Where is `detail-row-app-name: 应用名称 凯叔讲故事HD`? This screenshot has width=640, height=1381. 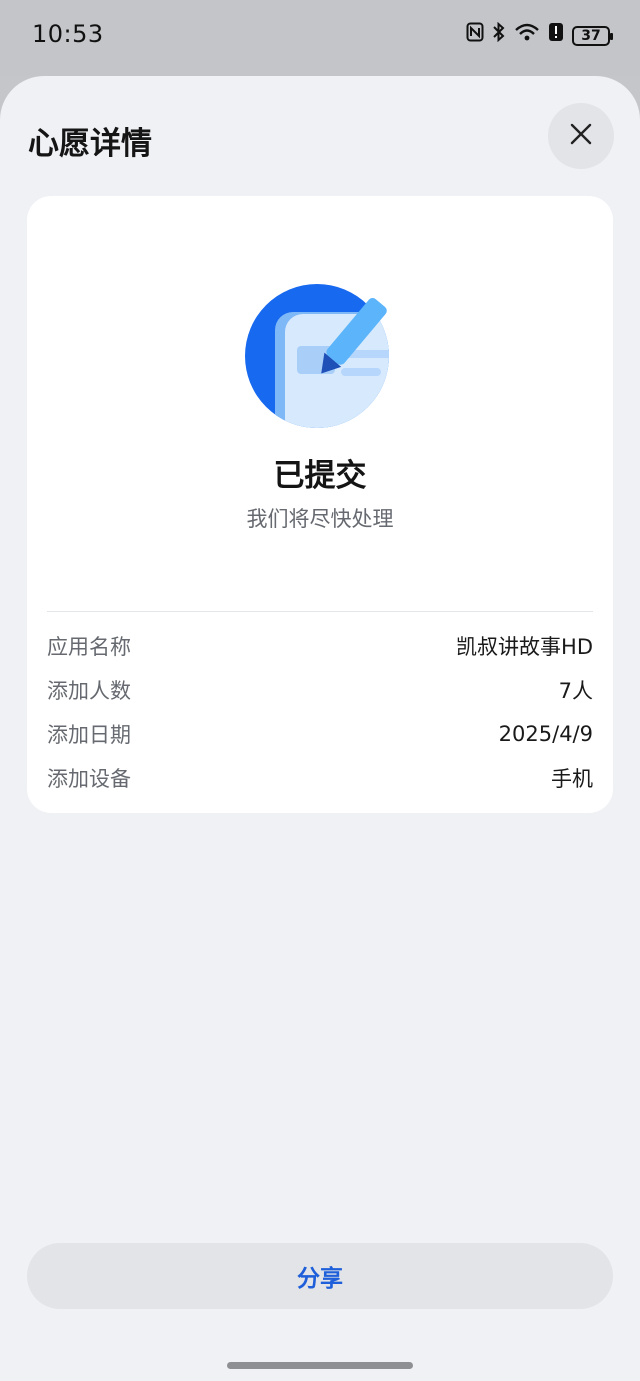
detail-row-app-name: 应用名称 凯叔讲故事HD is located at coordinates (320, 646).